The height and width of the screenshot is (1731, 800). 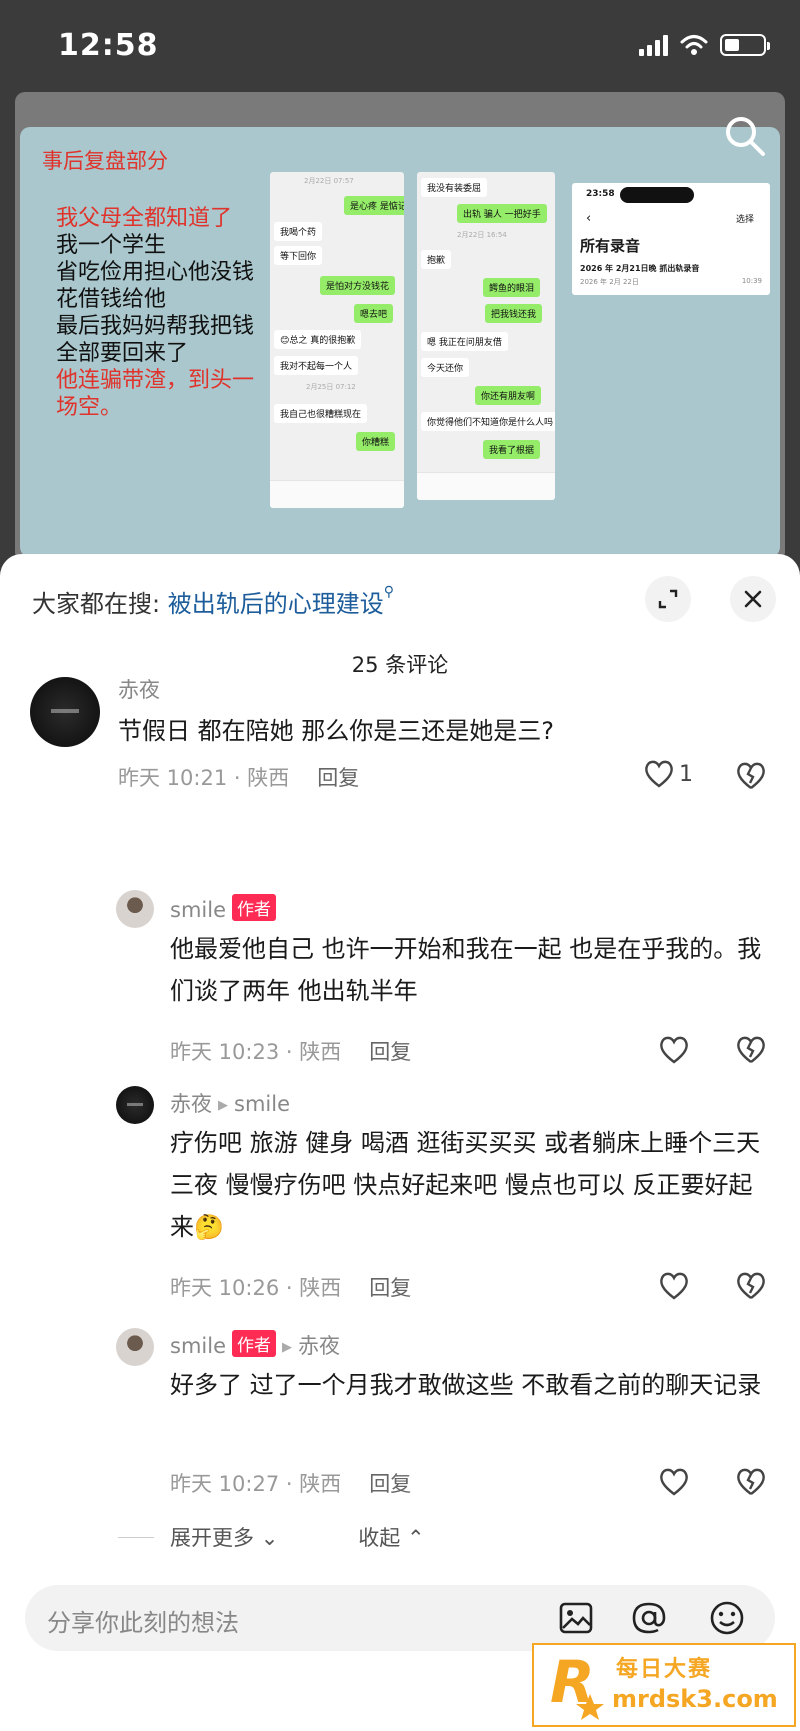 What do you see at coordinates (686, 774) in the screenshot?
I see `like-count: 1` at bounding box center [686, 774].